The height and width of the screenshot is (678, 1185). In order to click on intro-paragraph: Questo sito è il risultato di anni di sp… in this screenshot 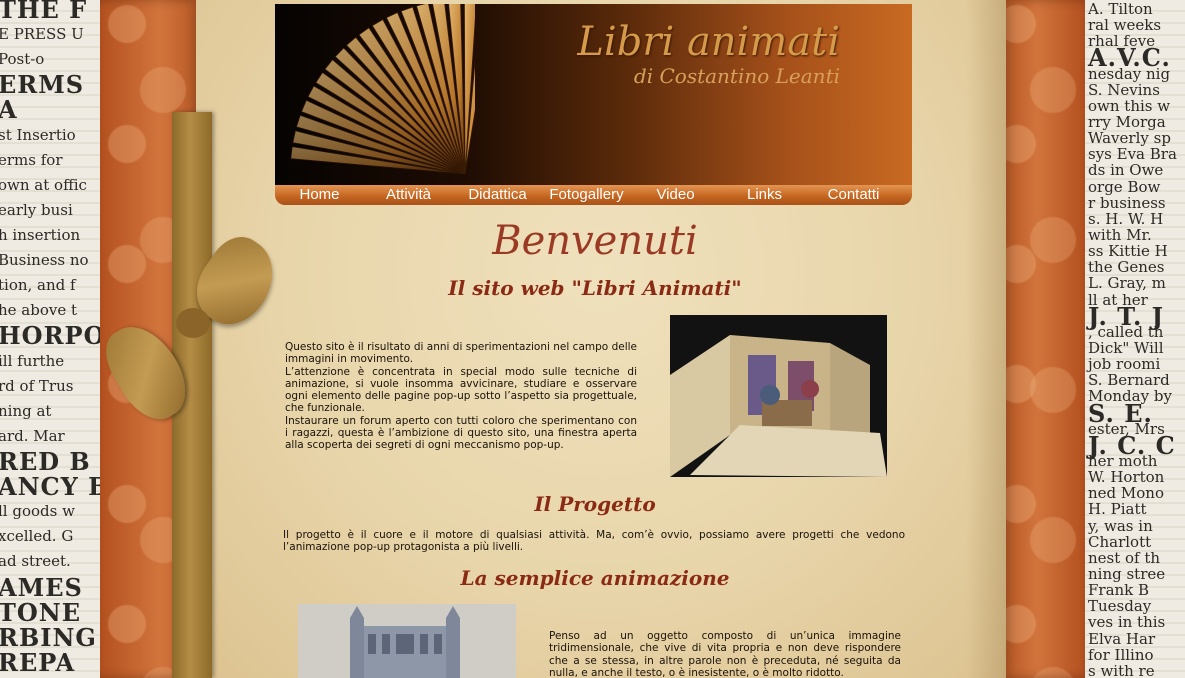, I will do `click(461, 353)`.